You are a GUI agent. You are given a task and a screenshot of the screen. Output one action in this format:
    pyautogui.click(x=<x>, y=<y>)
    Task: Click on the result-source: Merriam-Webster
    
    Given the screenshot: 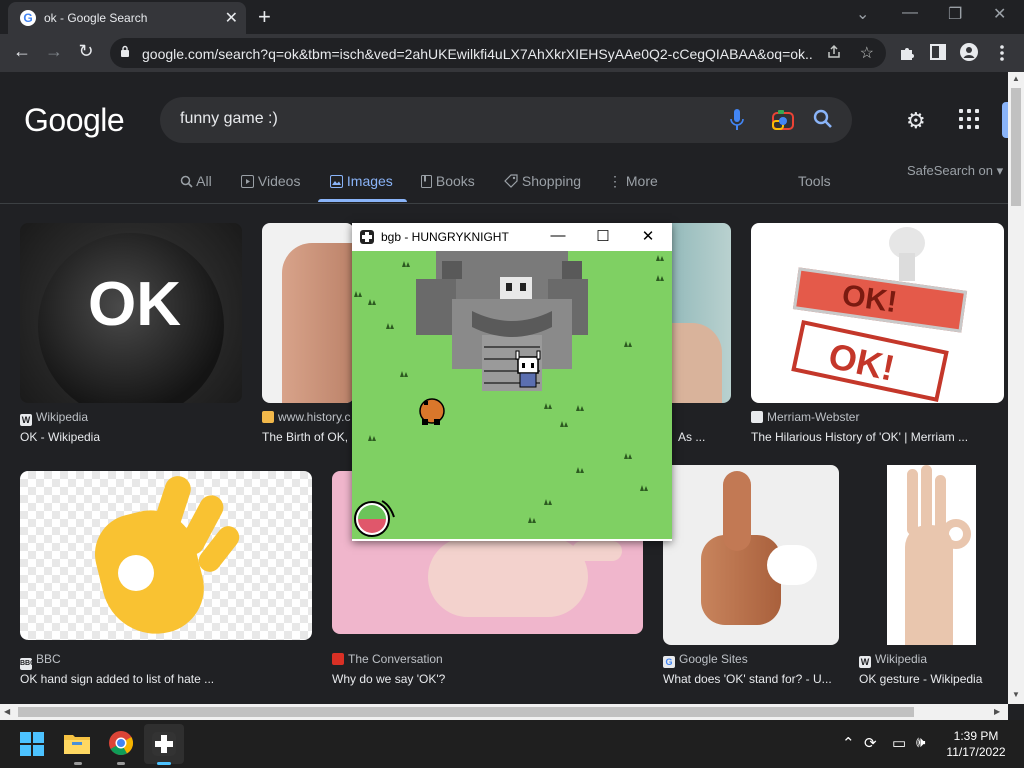 What is the action you would take?
    pyautogui.click(x=805, y=417)
    